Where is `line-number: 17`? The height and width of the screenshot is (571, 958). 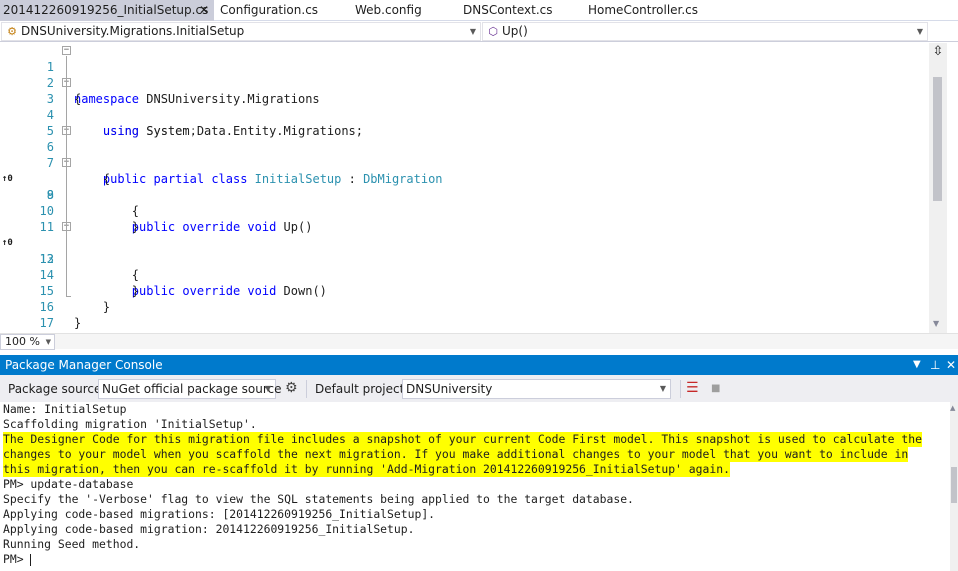
line-number: 17 is located at coordinates (46, 323).